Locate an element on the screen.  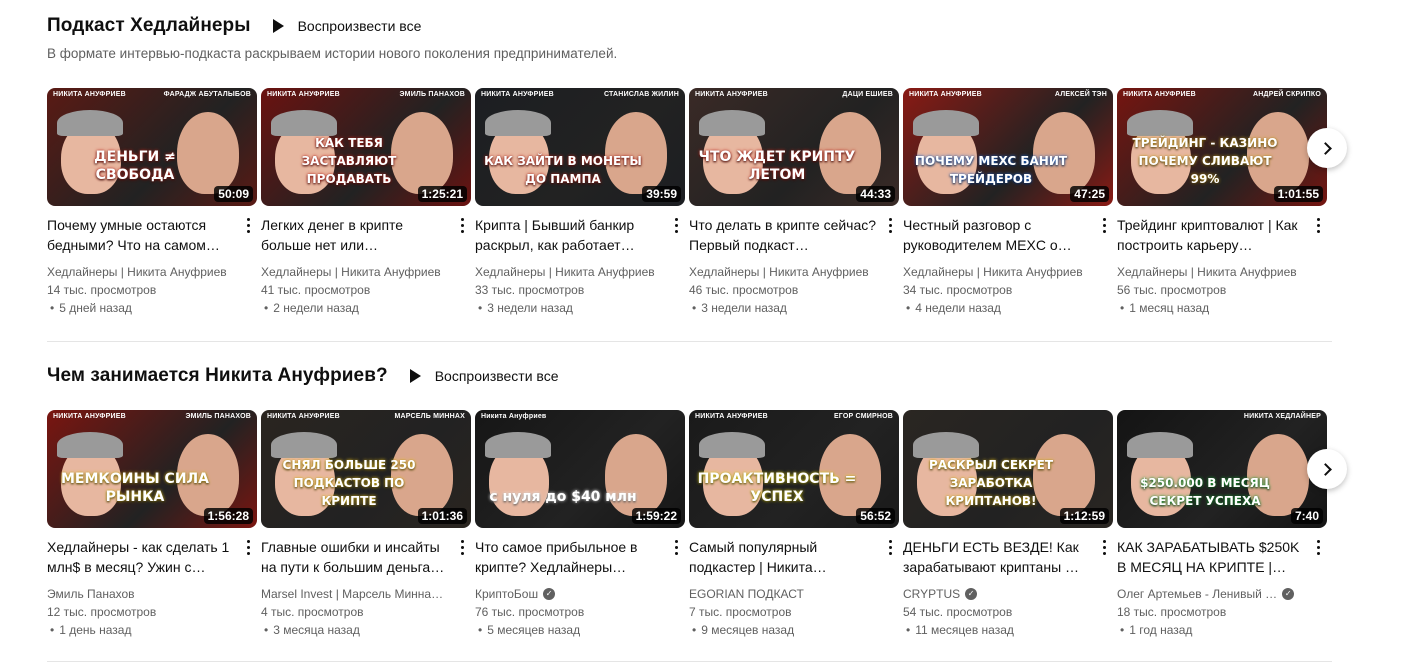
thumbnail-headline: с нуля до $40 млн is located at coordinates (563, 497).